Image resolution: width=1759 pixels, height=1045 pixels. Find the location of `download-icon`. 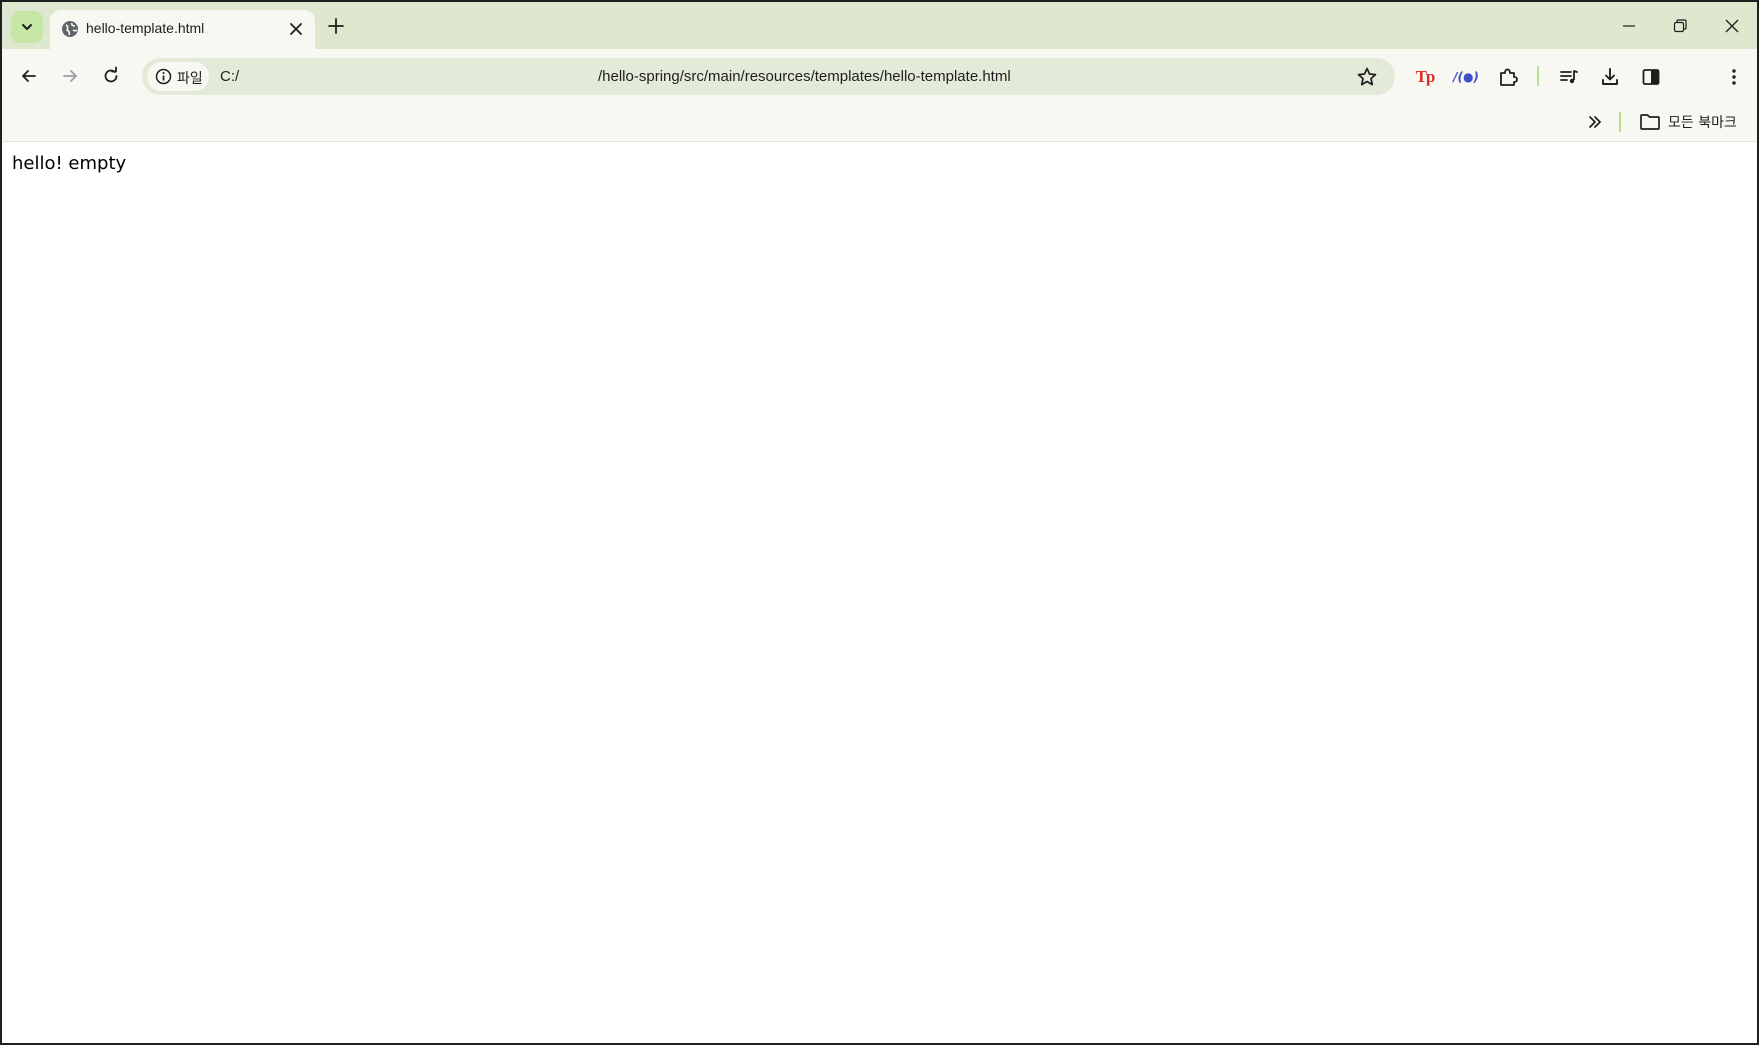

download-icon is located at coordinates (1610, 76).